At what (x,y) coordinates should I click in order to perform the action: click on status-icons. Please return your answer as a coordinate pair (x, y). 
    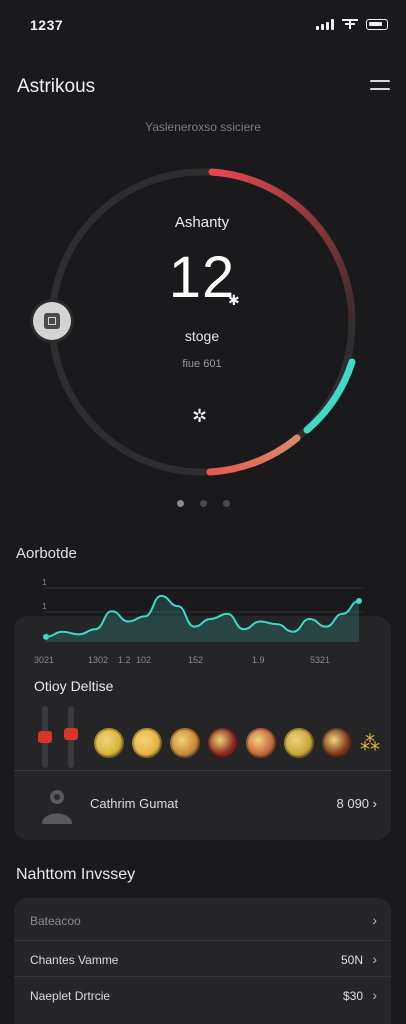
    Looking at the image, I should click on (352, 24).